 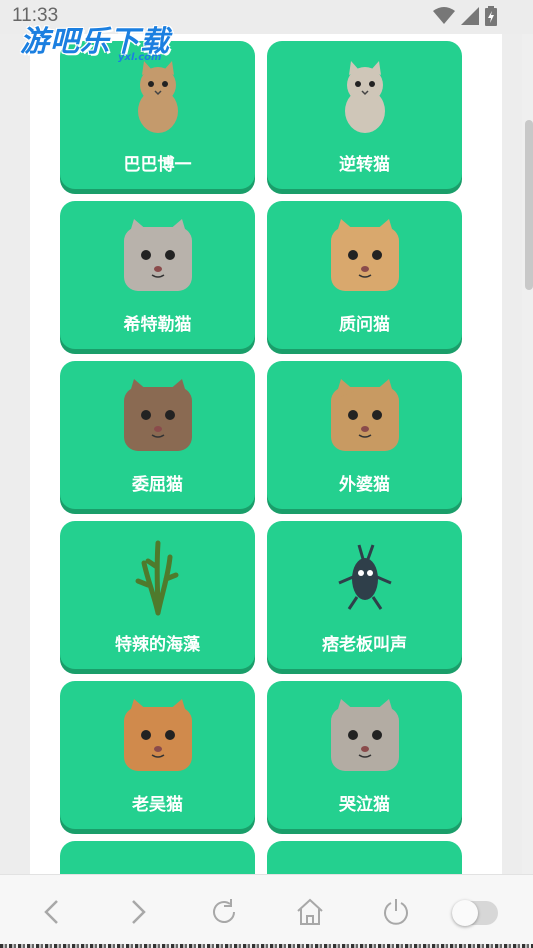 What do you see at coordinates (465, 913) in the screenshot?
I see `toggle-knob` at bounding box center [465, 913].